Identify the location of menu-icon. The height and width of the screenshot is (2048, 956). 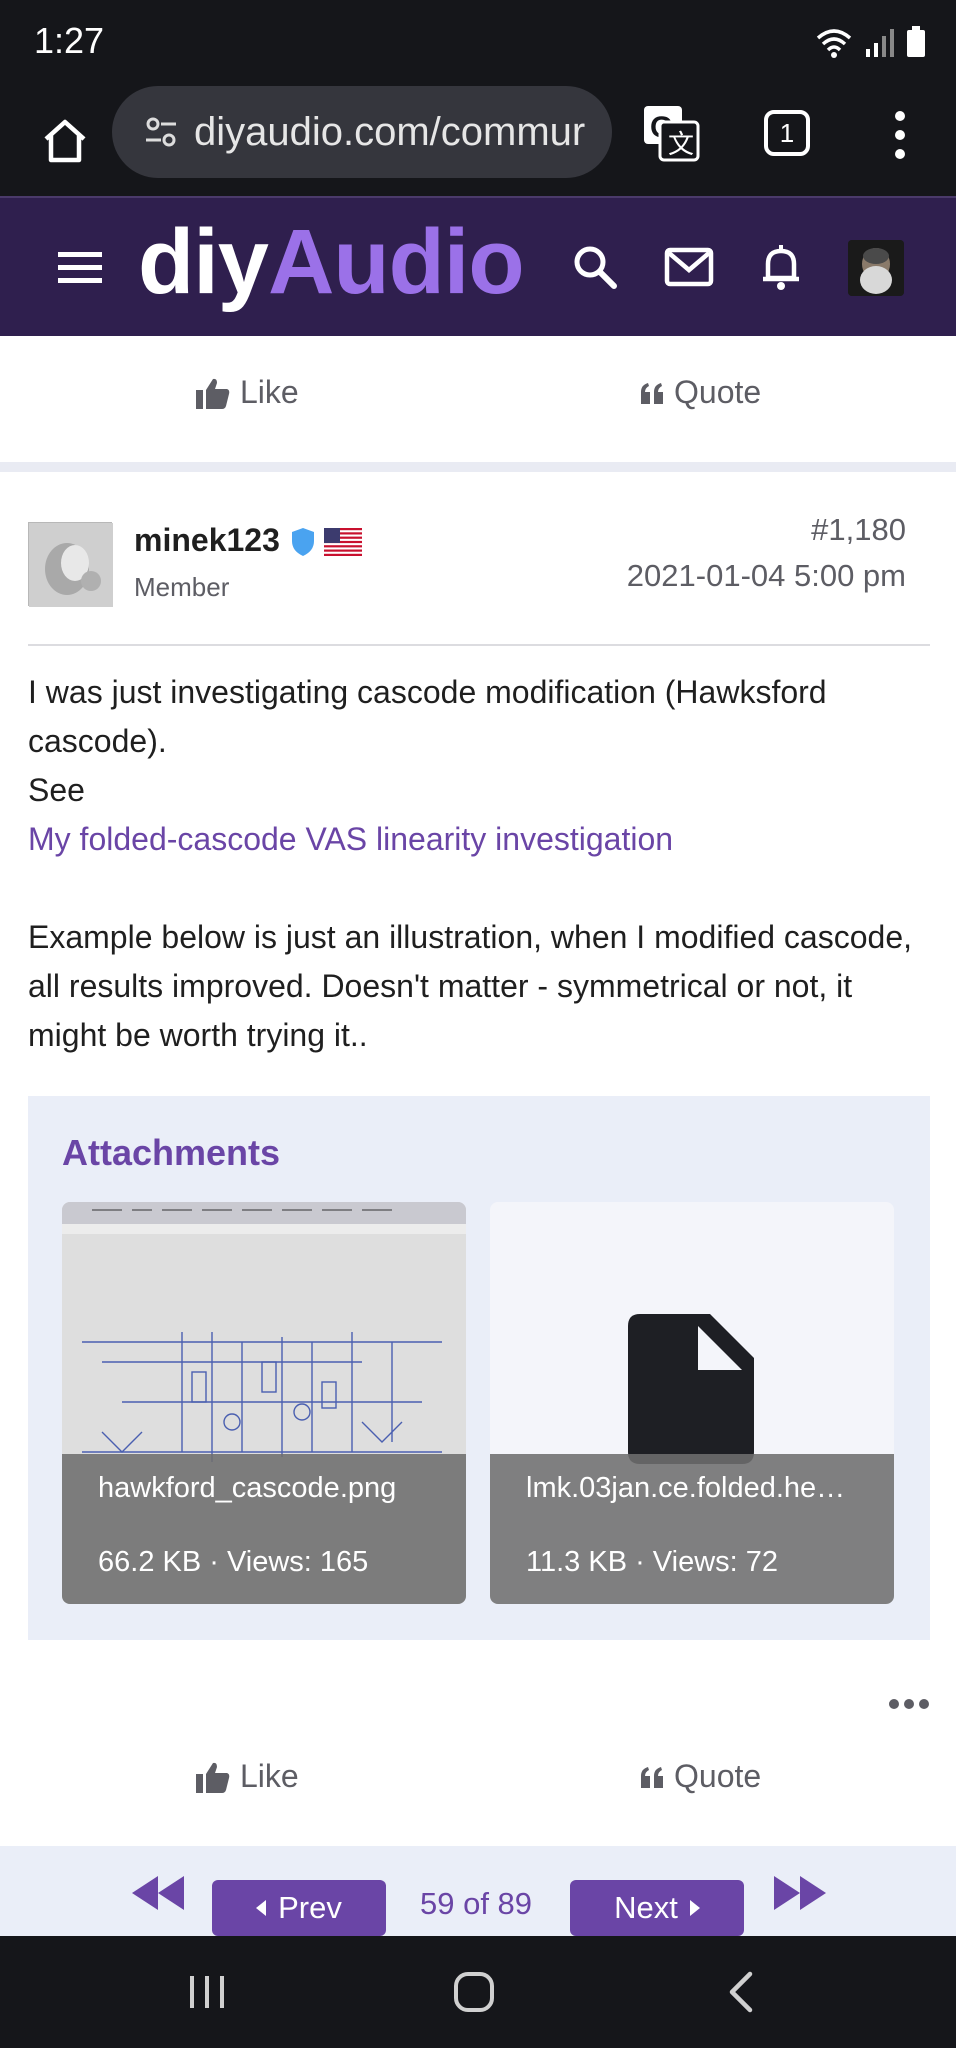
(80, 268).